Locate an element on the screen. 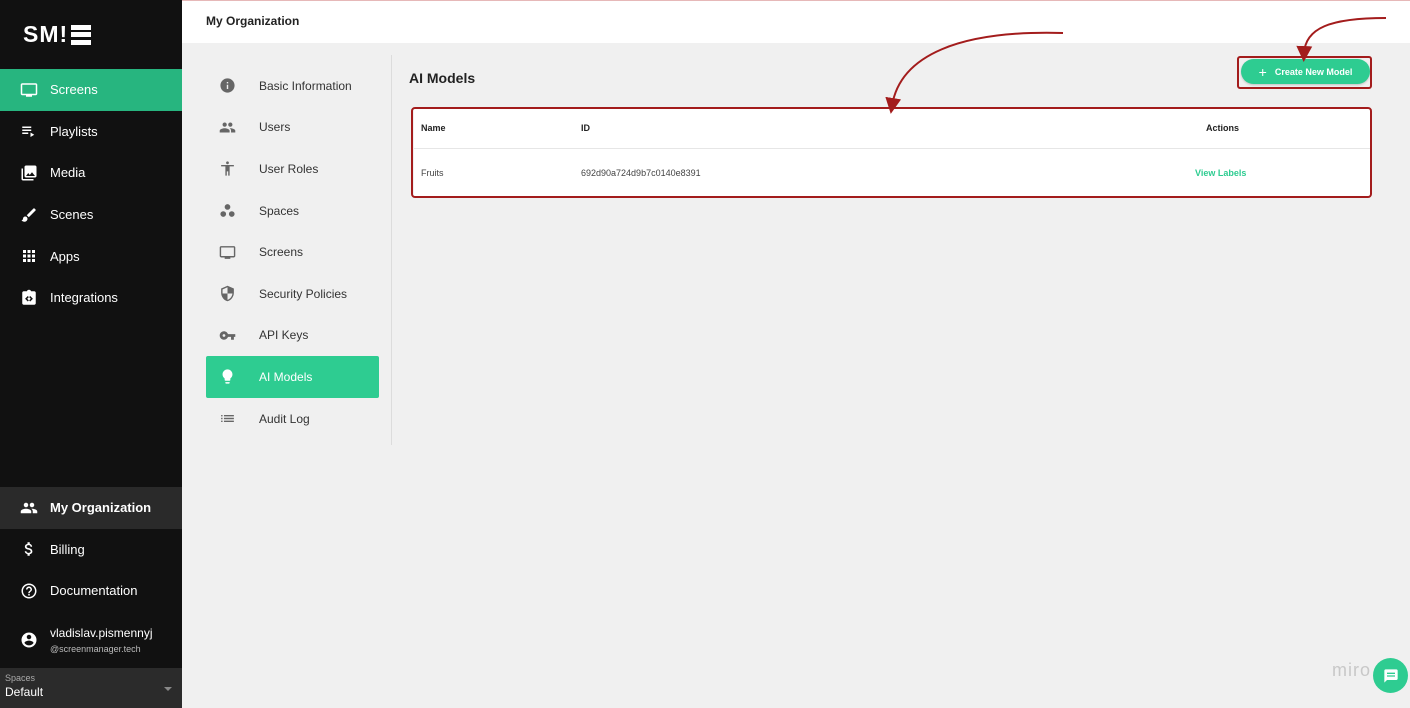  lightbulb-icon is located at coordinates (227, 377).